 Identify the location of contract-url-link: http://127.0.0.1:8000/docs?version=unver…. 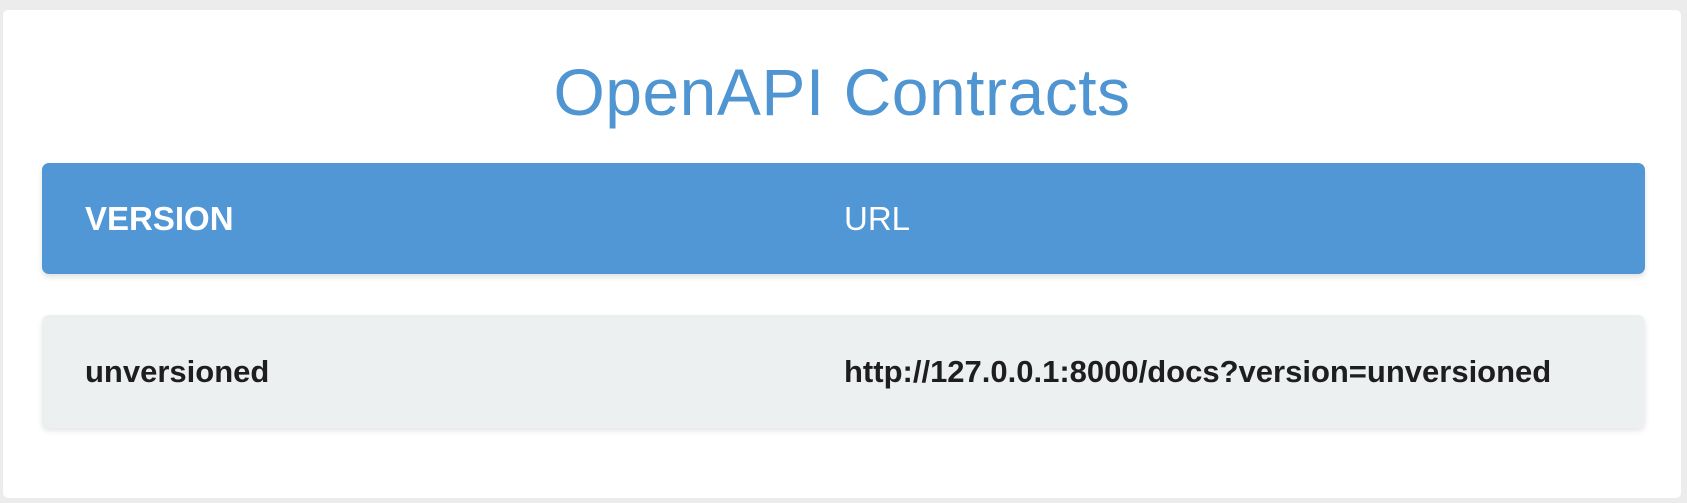
(1197, 371).